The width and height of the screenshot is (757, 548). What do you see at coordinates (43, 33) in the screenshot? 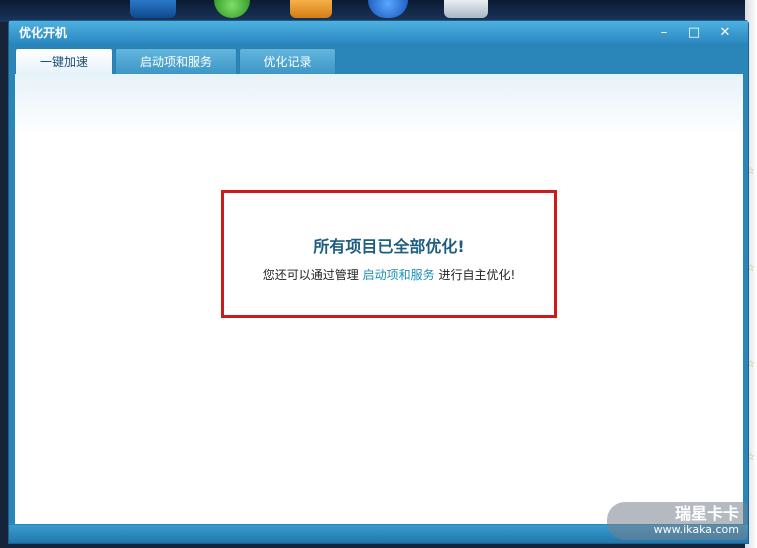
I see `window-title: 优化开机` at bounding box center [43, 33].